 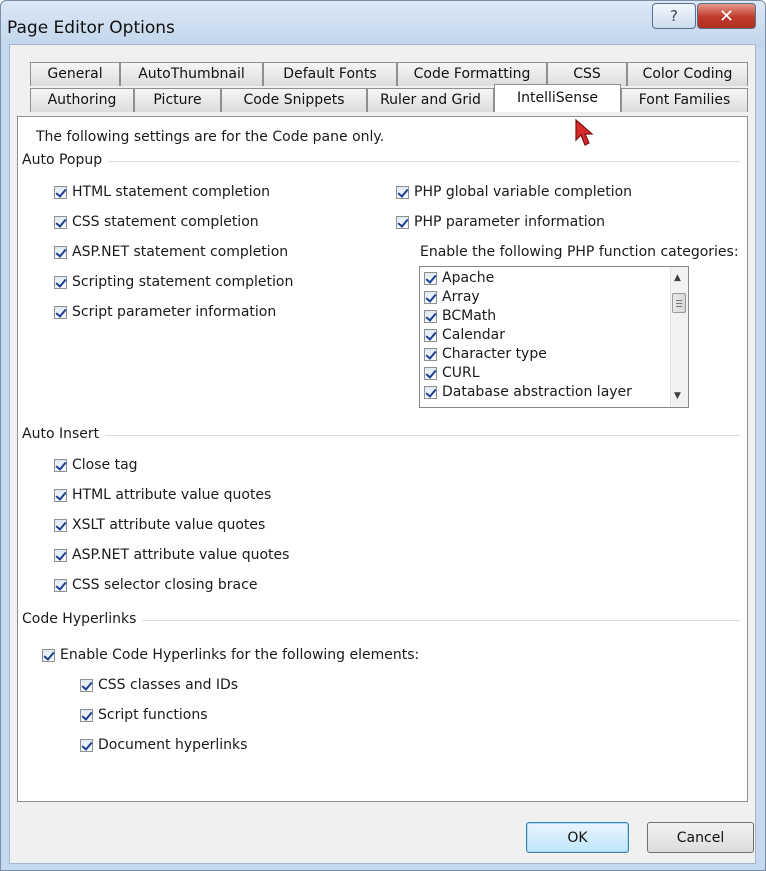 I want to click on auto-popup-group: Auto Popup, so click(x=381, y=161).